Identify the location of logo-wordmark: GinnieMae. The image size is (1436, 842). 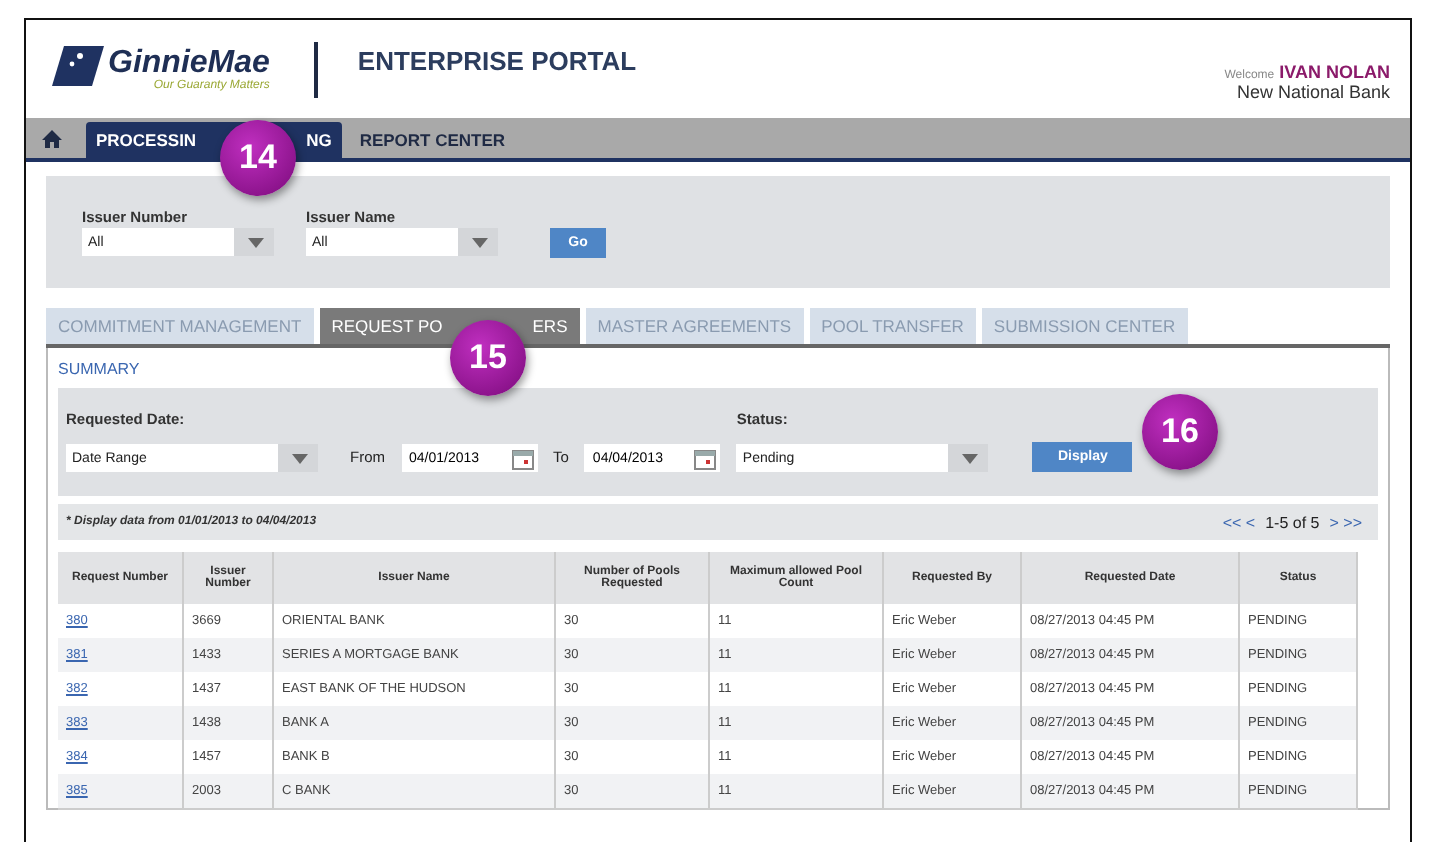
(189, 63).